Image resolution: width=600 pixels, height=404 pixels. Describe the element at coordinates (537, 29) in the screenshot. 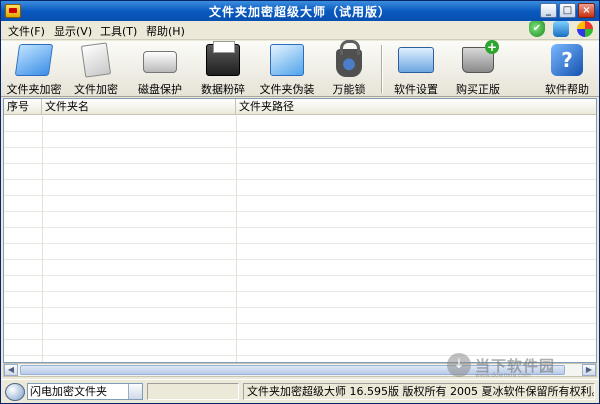

I see `shield-check-icon` at that location.